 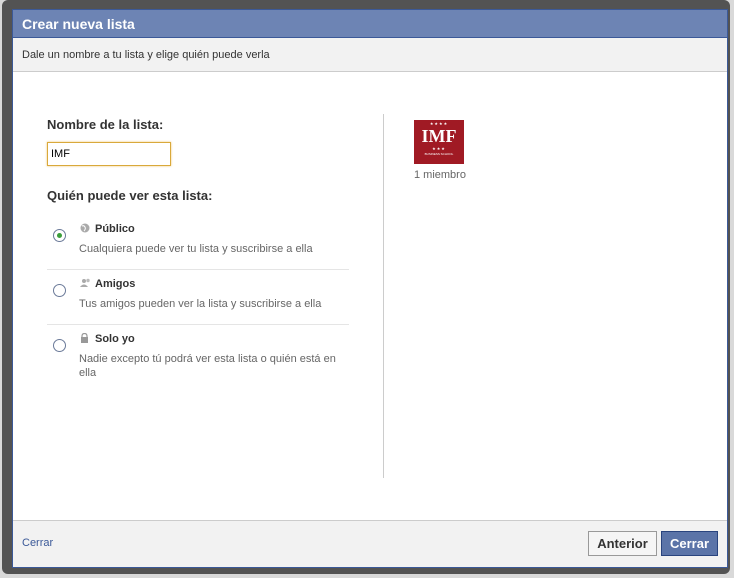 What do you see at coordinates (85, 337) in the screenshot?
I see `lock-icon` at bounding box center [85, 337].